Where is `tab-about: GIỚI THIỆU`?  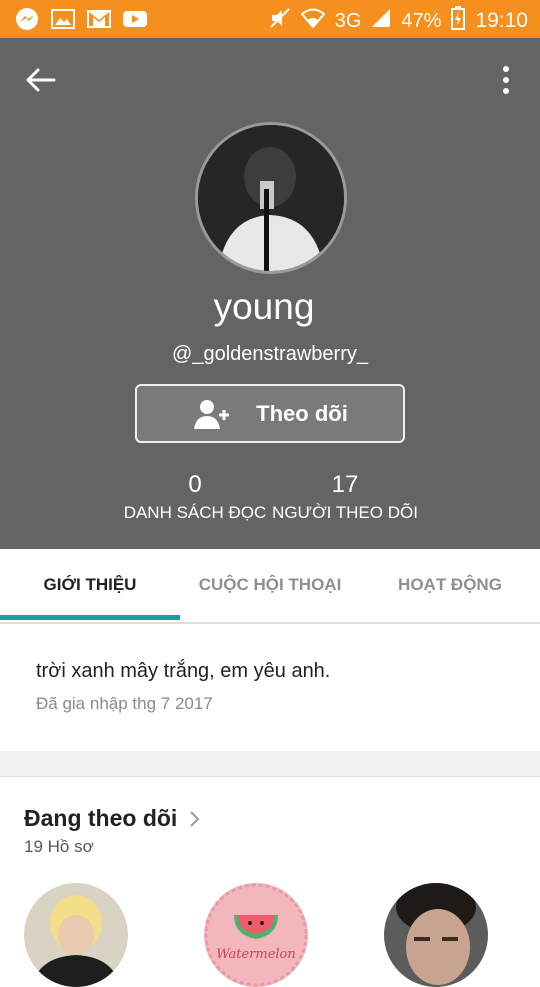 tab-about: GIỚI THIỆU is located at coordinates (90, 584).